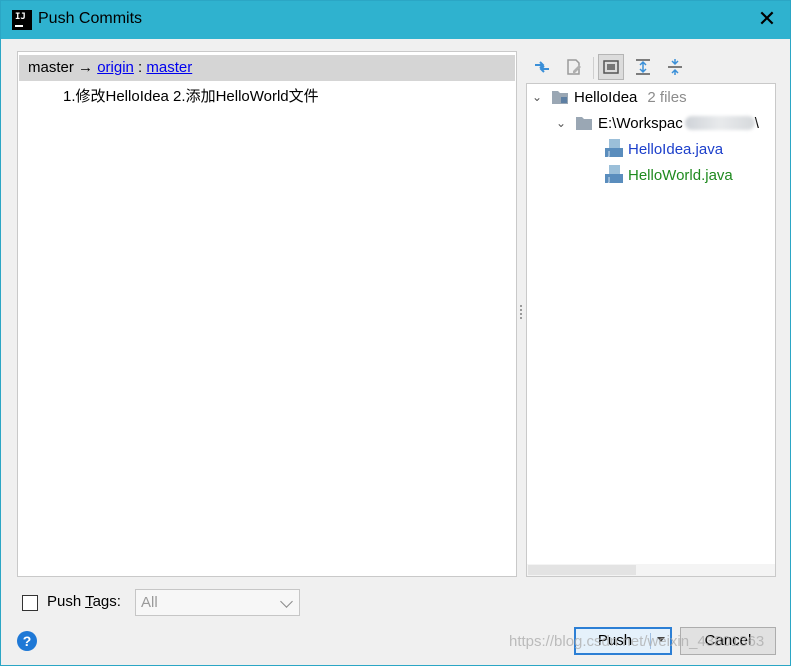 Image resolution: width=791 pixels, height=666 pixels. Describe the element at coordinates (574, 67) in the screenshot. I see `edit-source-icon` at that location.